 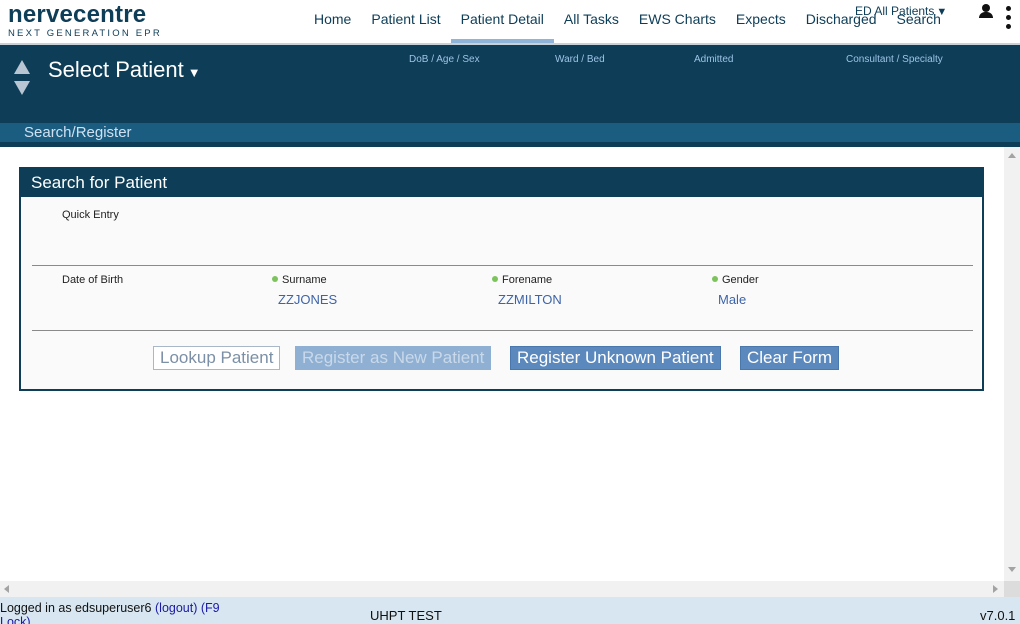 I want to click on section-bar: Search/Register, so click(x=510, y=132).